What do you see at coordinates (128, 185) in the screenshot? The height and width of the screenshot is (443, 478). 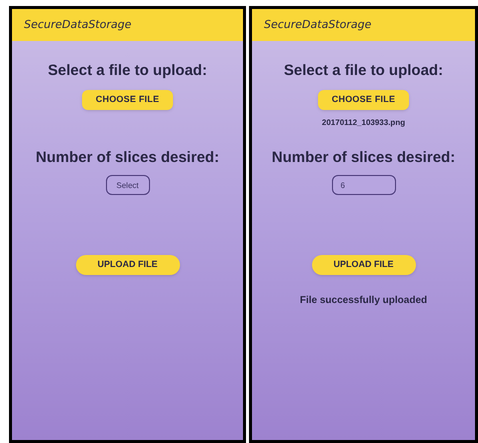 I see `slices-field: Select` at bounding box center [128, 185].